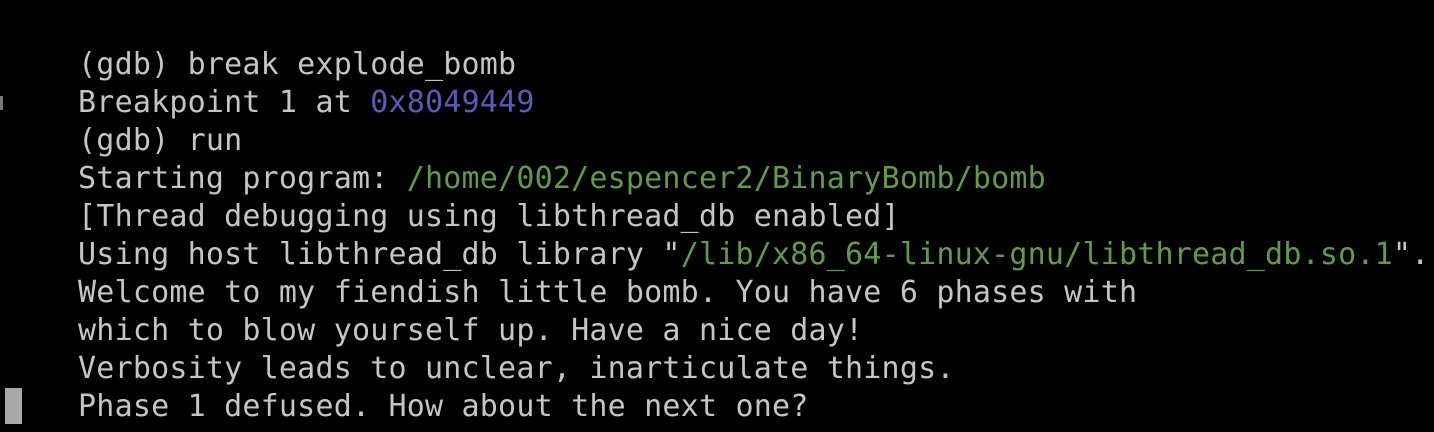 This screenshot has width=1434, height=432. Describe the element at coordinates (443, 406) in the screenshot. I see `output-text: Phase 1 defused. How about the next one?` at that location.